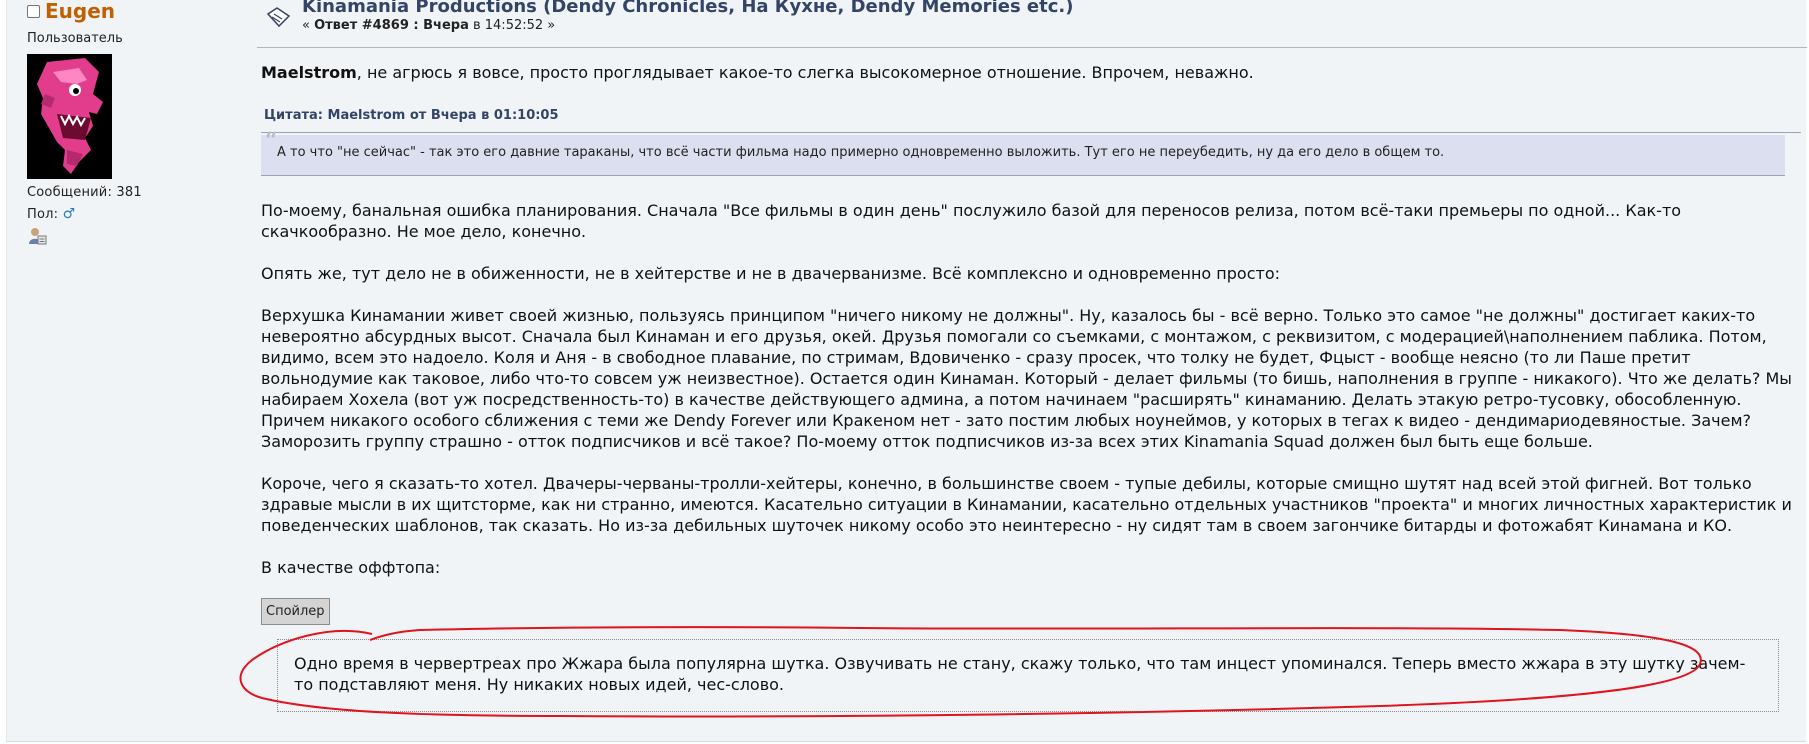  I want to click on reply-number-link: Ответ #4869 : Вчера, so click(391, 25).